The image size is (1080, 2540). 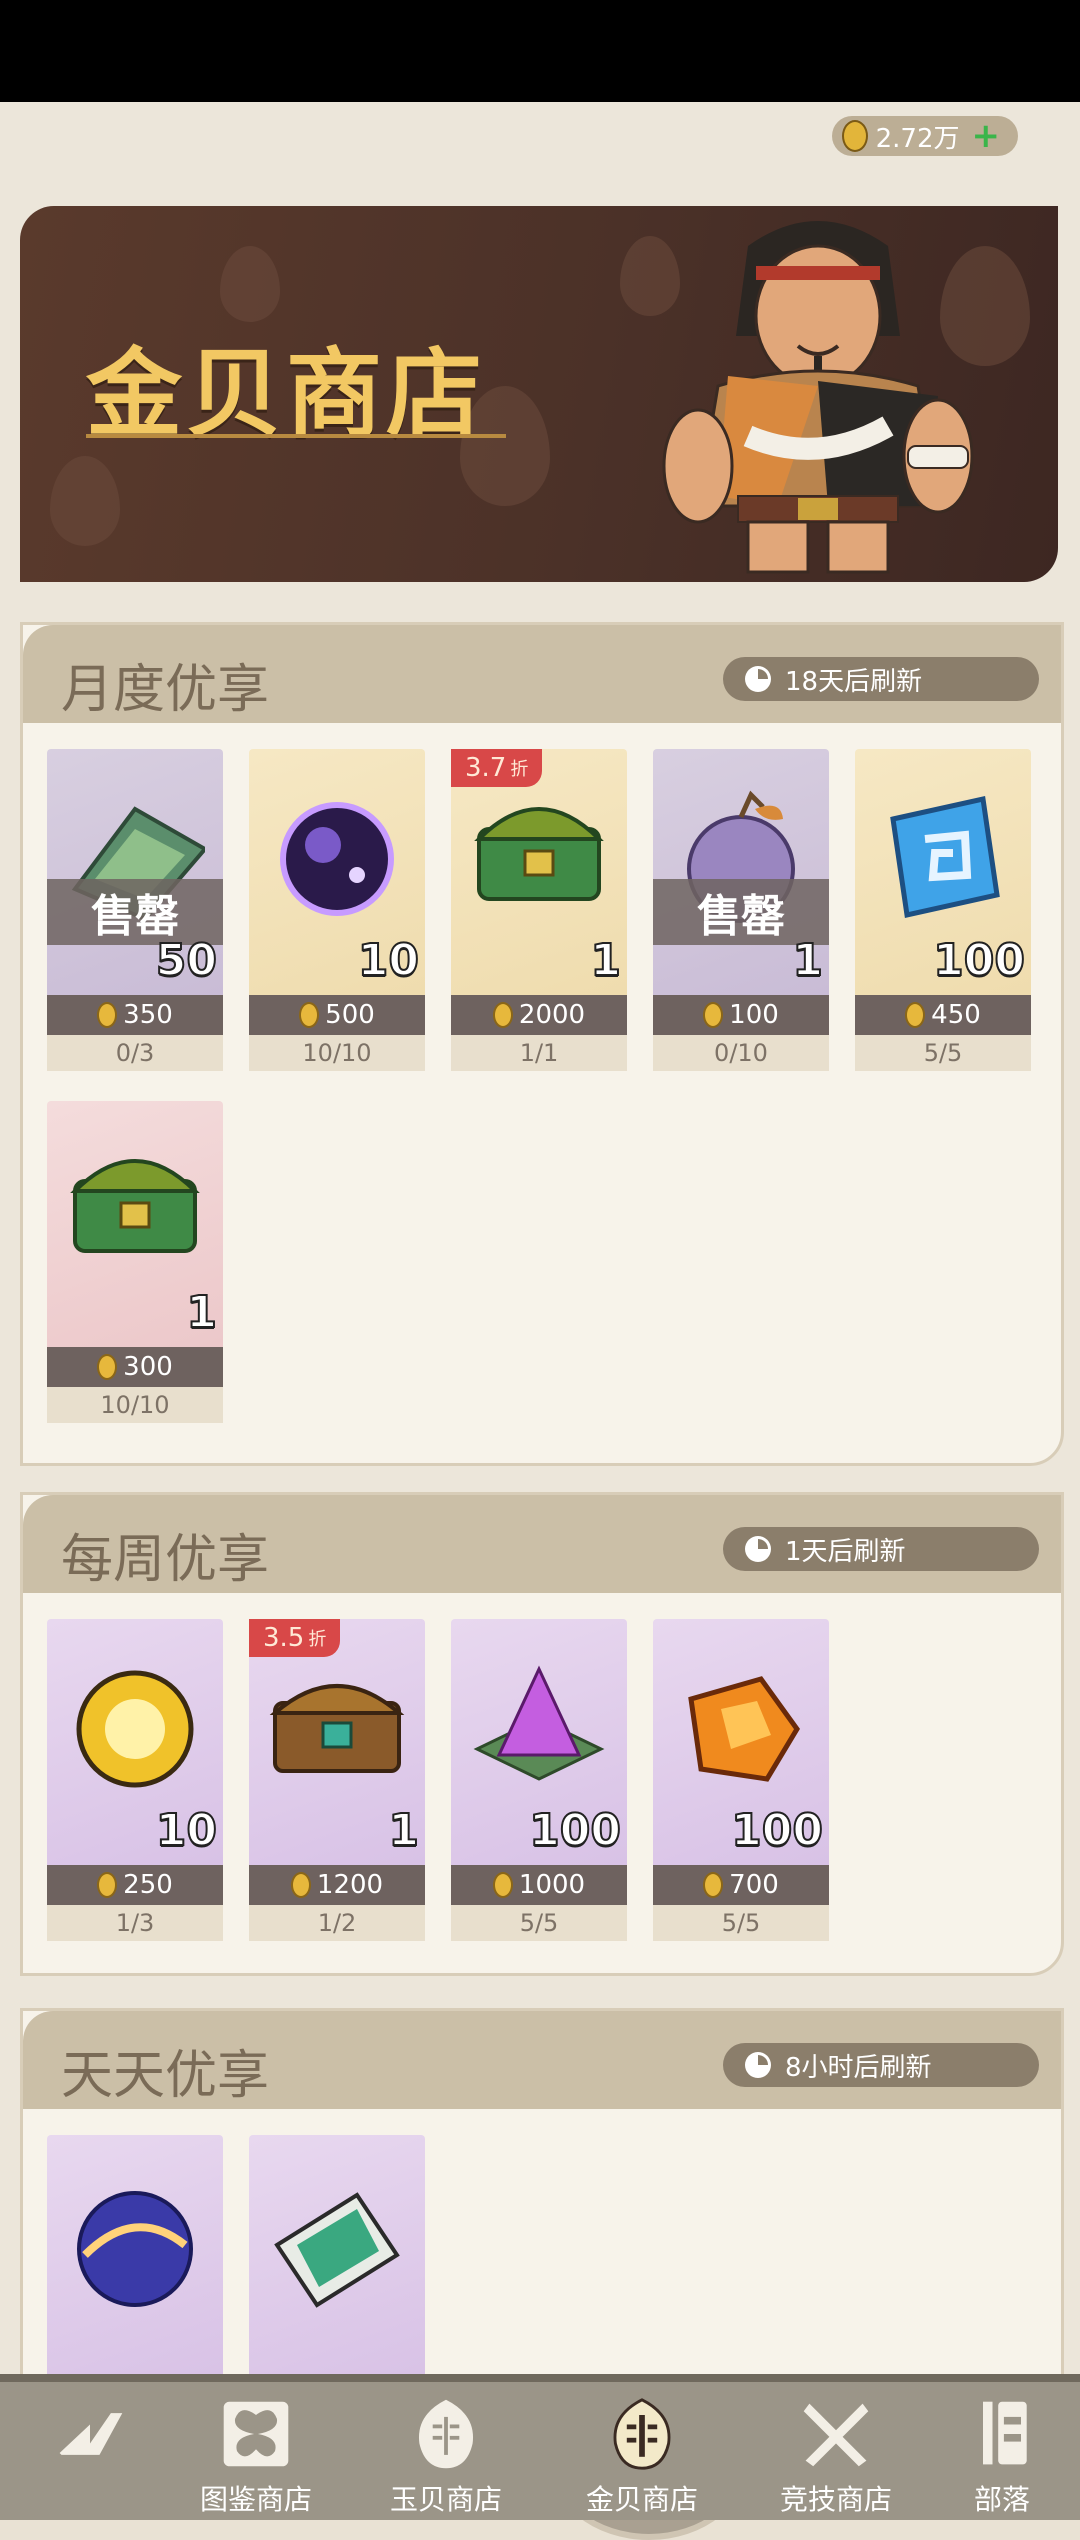 I want to click on section-header: 天天优享 8小时后刷新, so click(x=542, y=2060).